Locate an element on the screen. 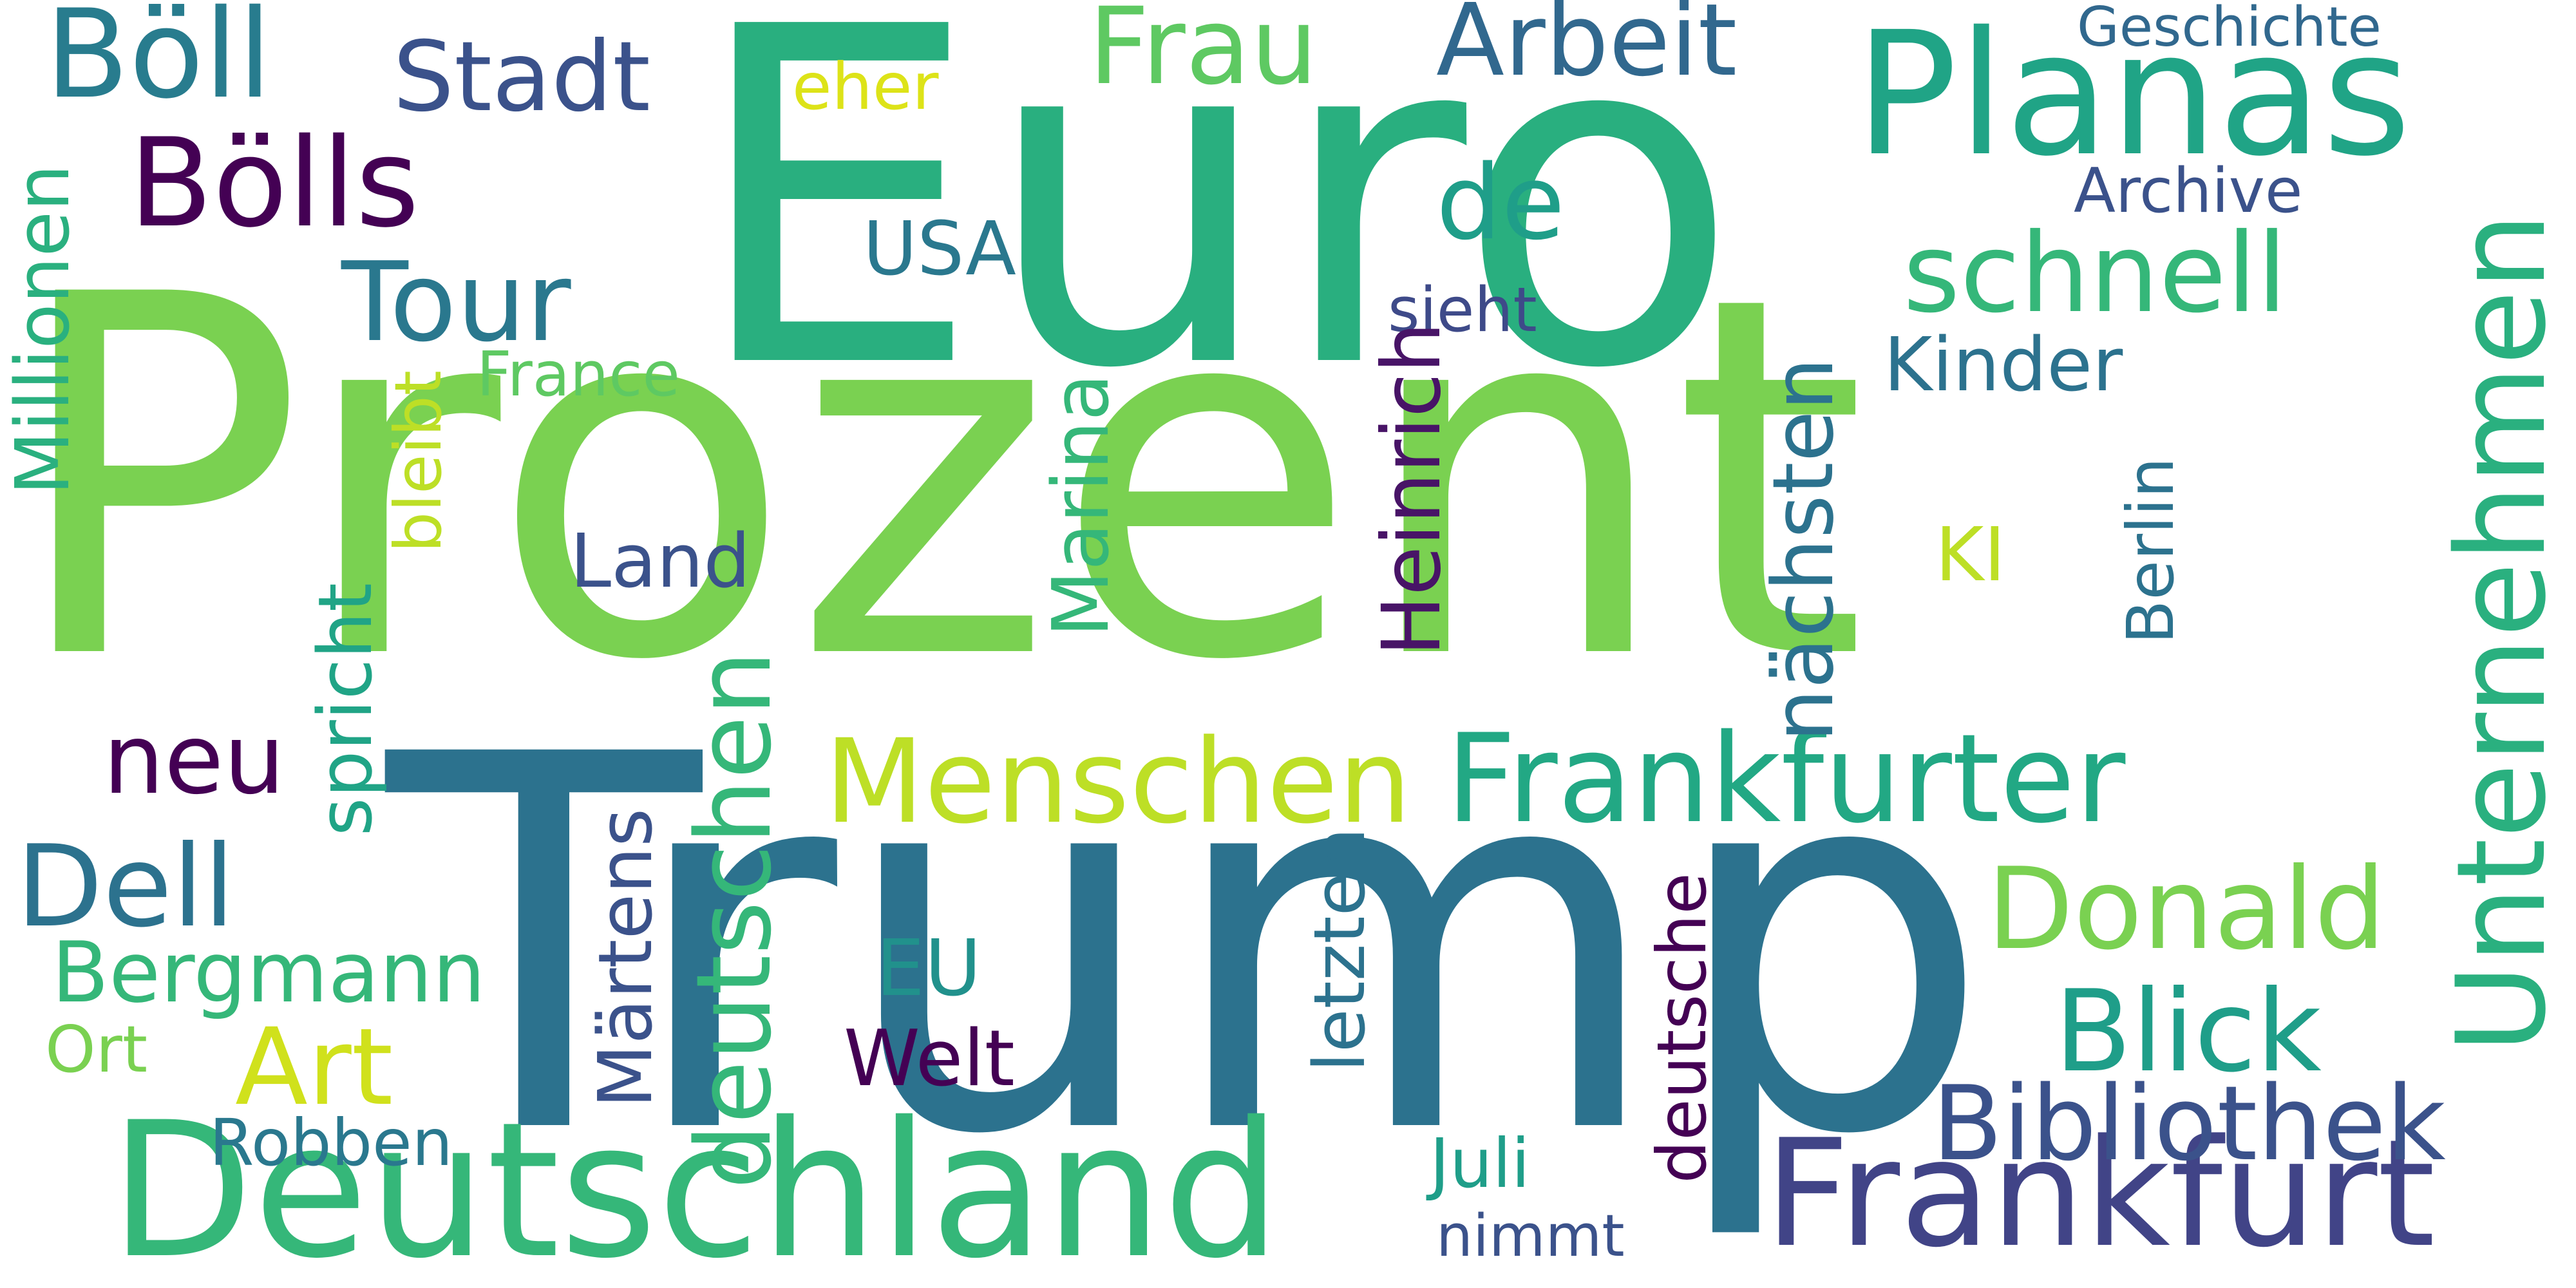 The height and width of the screenshot is (1288, 2576). word-juli: Juli is located at coordinates (1480, 1163).